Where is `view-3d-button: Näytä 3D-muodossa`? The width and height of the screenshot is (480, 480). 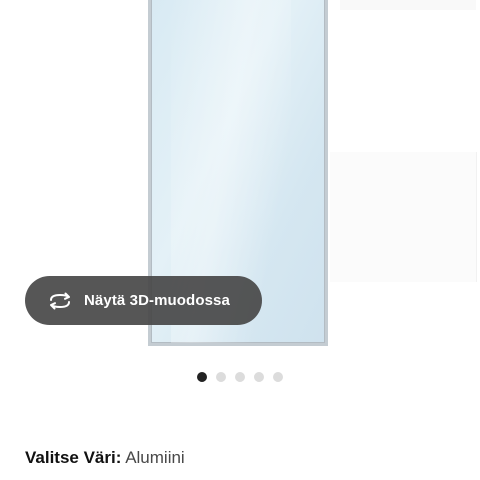 view-3d-button: Näytä 3D-muodossa is located at coordinates (143, 300).